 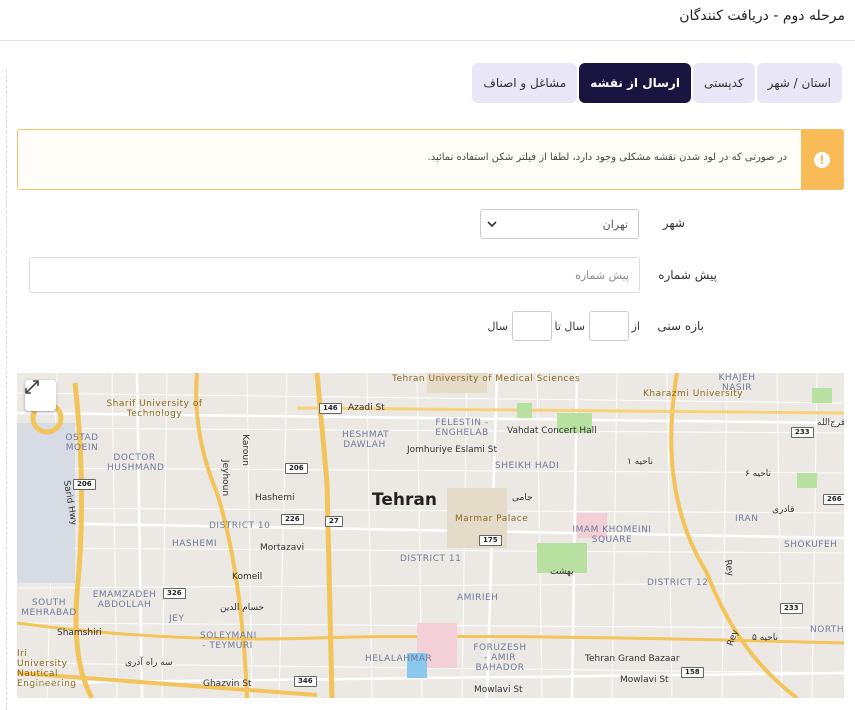 I want to click on fullscreen-button, so click(x=40, y=395).